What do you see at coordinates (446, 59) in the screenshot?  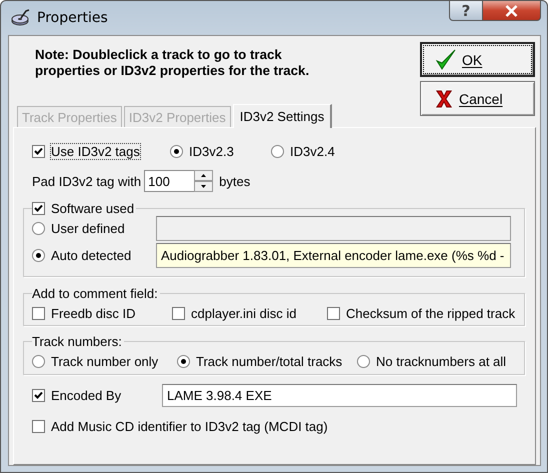 I see `check-icon` at bounding box center [446, 59].